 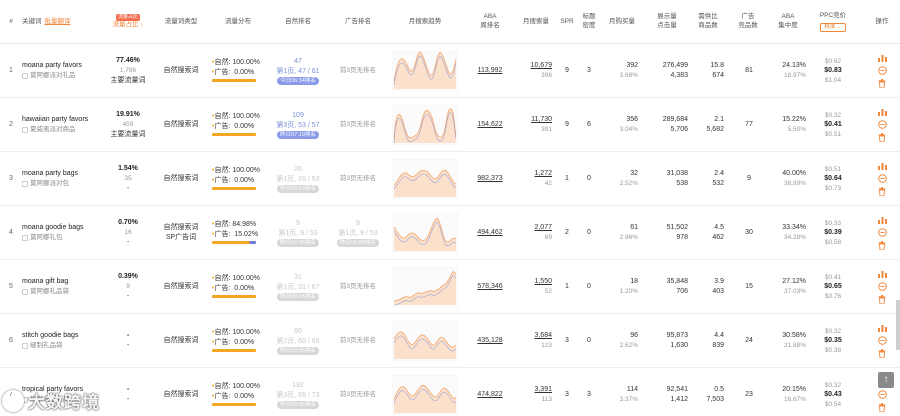 I want to click on natural-rank-page: 第2页, 60 / 69, so click(x=298, y=341).